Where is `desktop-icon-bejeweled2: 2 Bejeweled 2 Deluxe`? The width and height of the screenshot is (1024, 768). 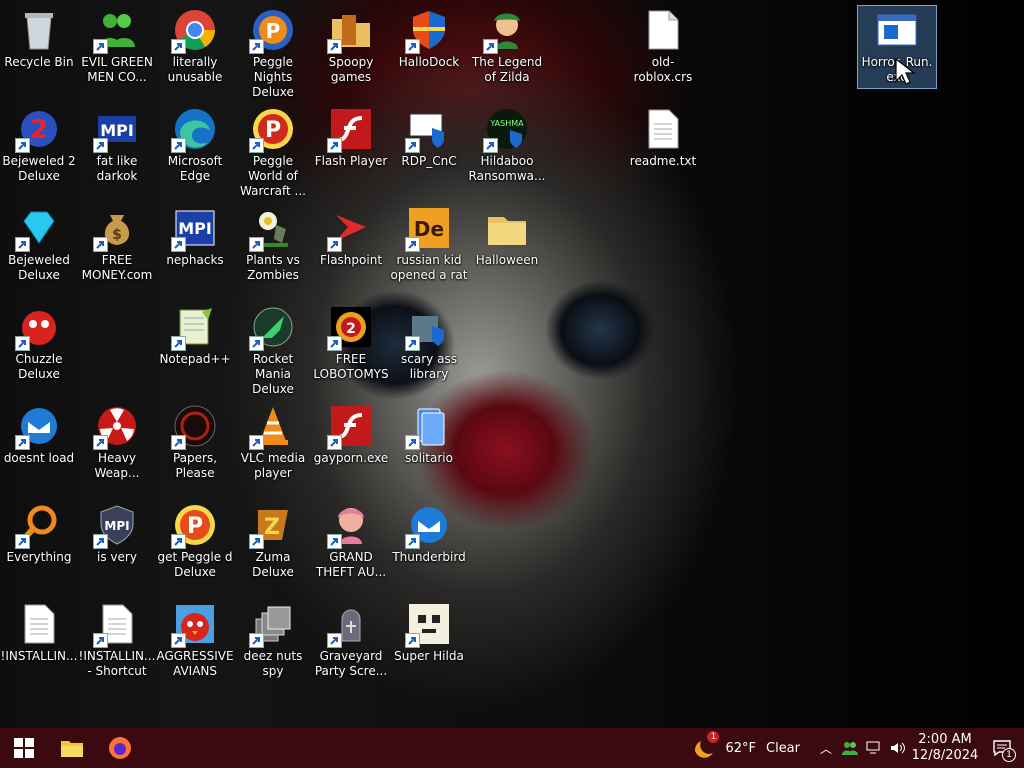 desktop-icon-bejeweled2: 2 Bejeweled 2 Deluxe is located at coordinates (39, 144).